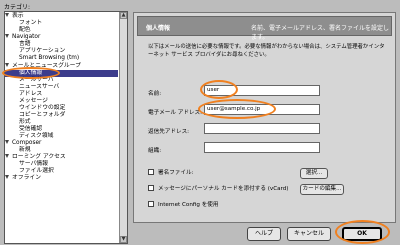  What do you see at coordinates (61, 136) in the screenshot?
I see `tree-item-disk-space: ディスク領域` at bounding box center [61, 136].